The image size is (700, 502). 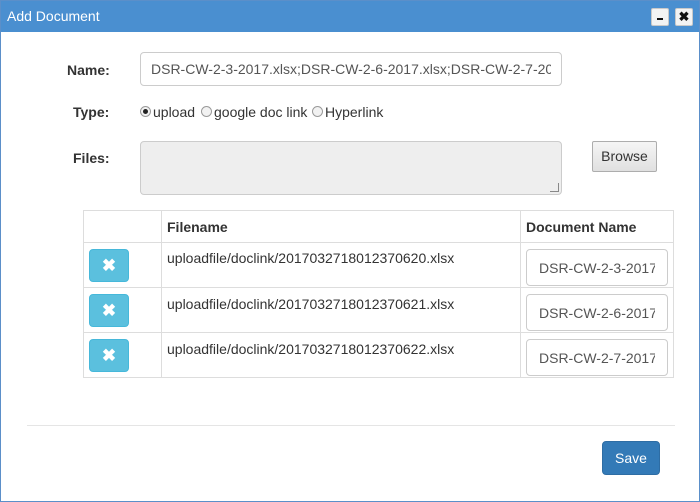 What do you see at coordinates (351, 69) in the screenshot?
I see `name-input` at bounding box center [351, 69].